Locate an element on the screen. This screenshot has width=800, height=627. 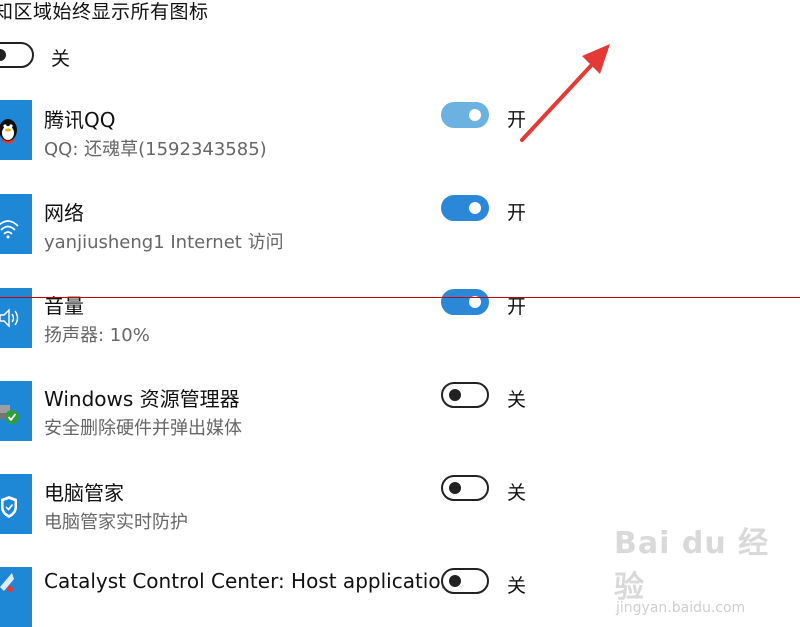
app-description: yanjiusheng1 Internet 访问 is located at coordinates (164, 242).